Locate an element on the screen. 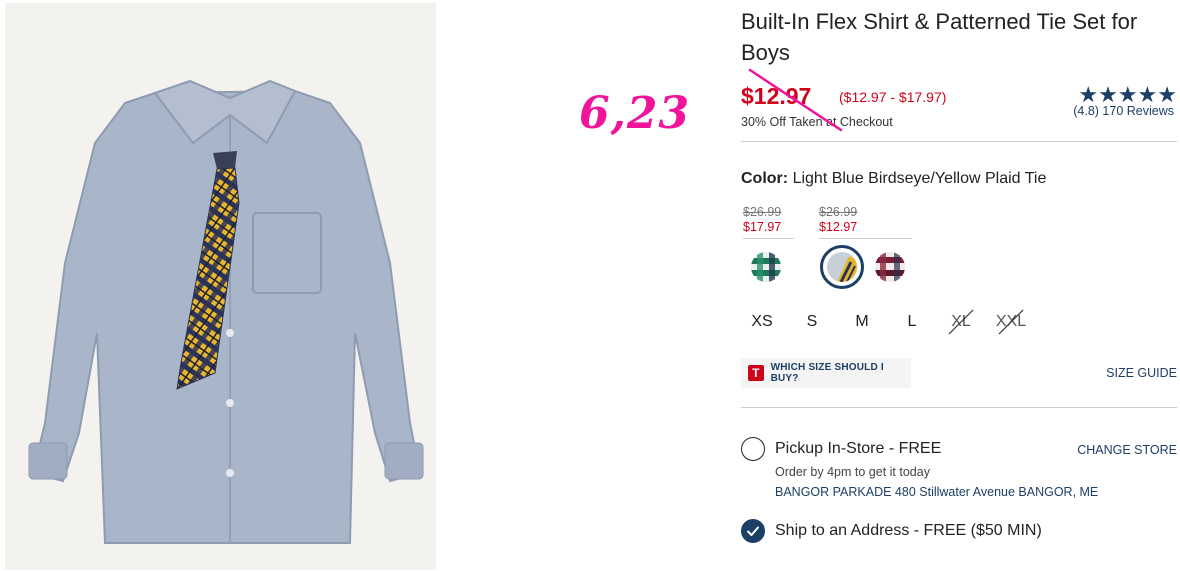 The height and width of the screenshot is (571, 1180). size-option-s: S is located at coordinates (812, 322).